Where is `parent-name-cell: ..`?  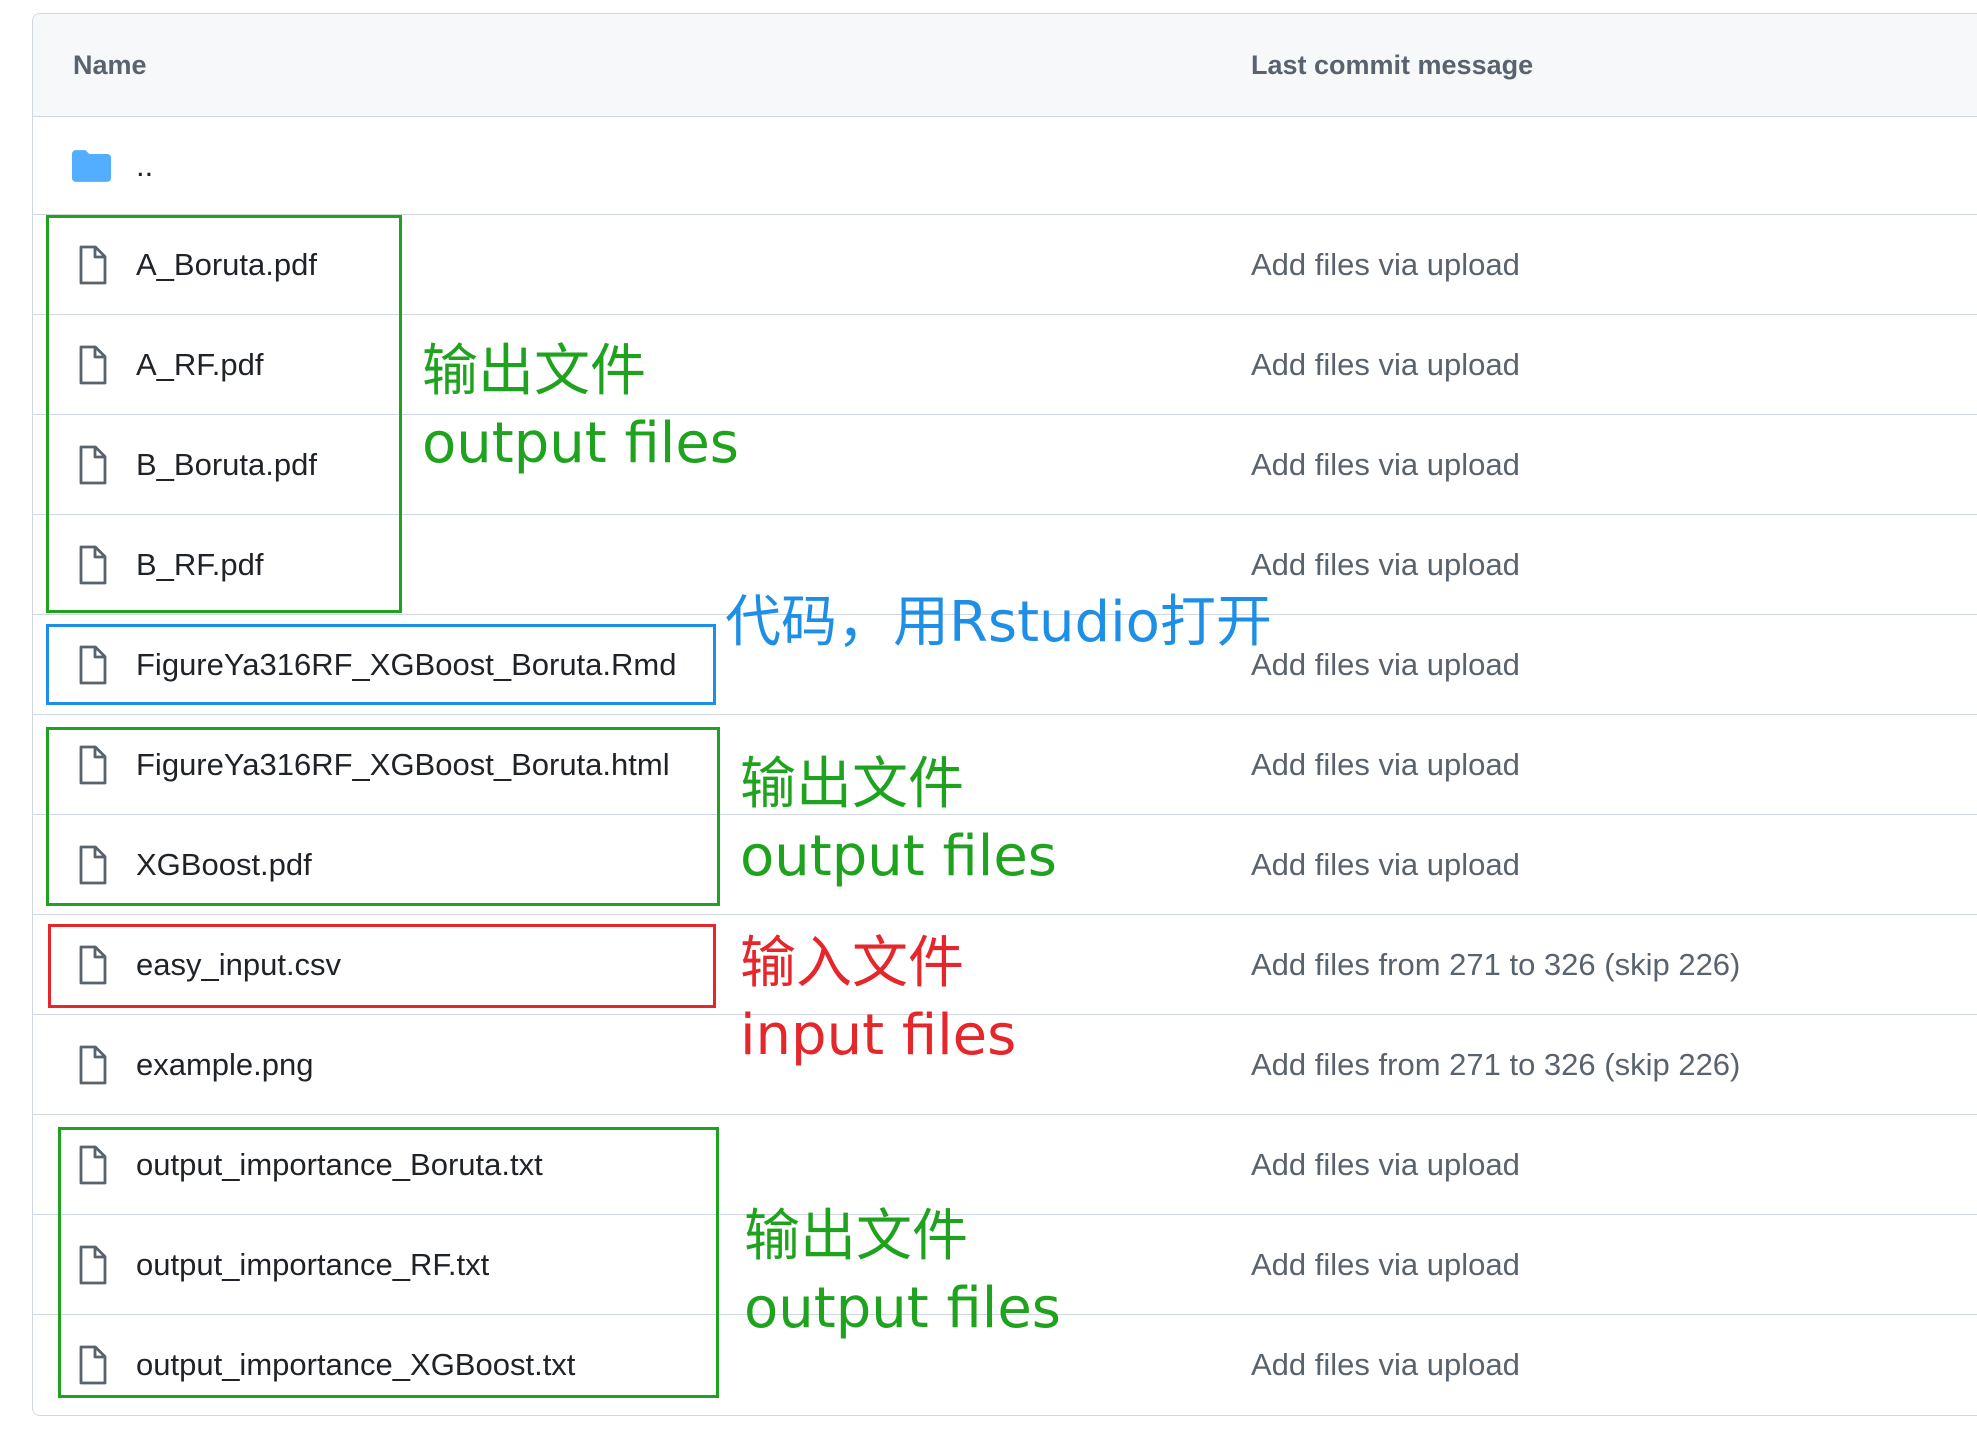 parent-name-cell: .. is located at coordinates (642, 166).